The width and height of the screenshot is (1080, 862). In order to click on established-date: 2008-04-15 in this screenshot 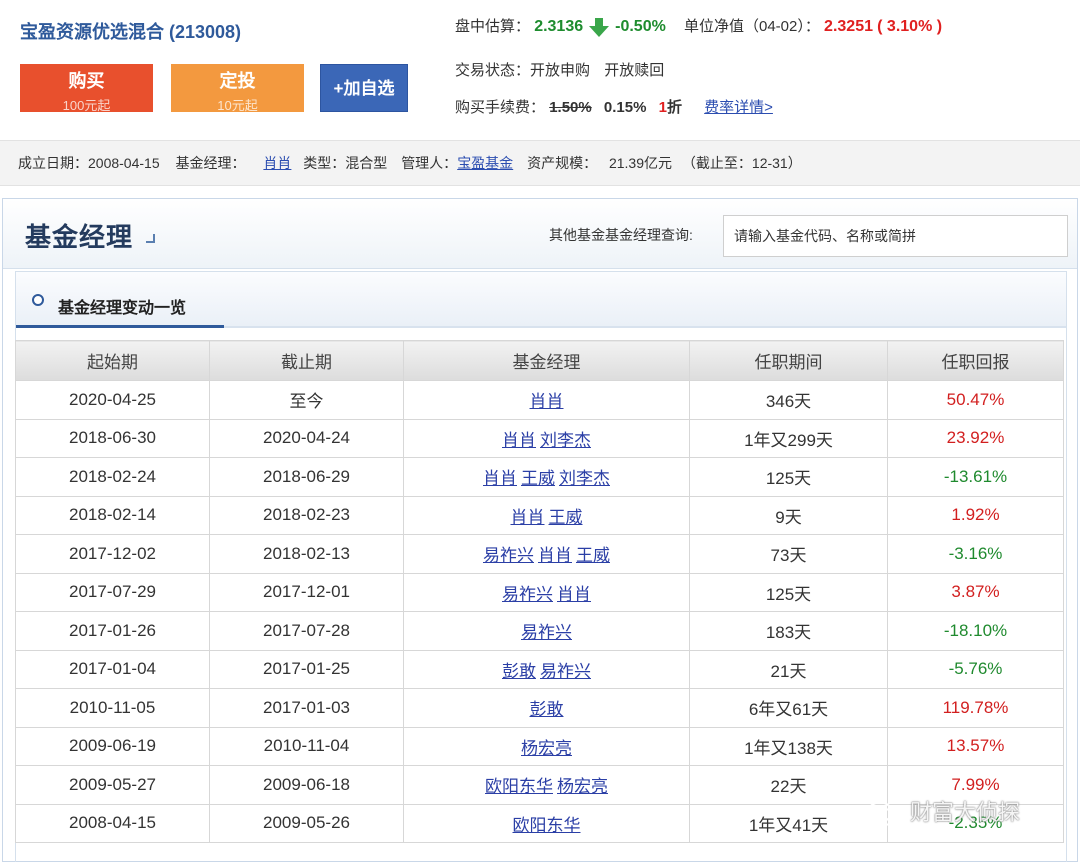, I will do `click(124, 163)`.